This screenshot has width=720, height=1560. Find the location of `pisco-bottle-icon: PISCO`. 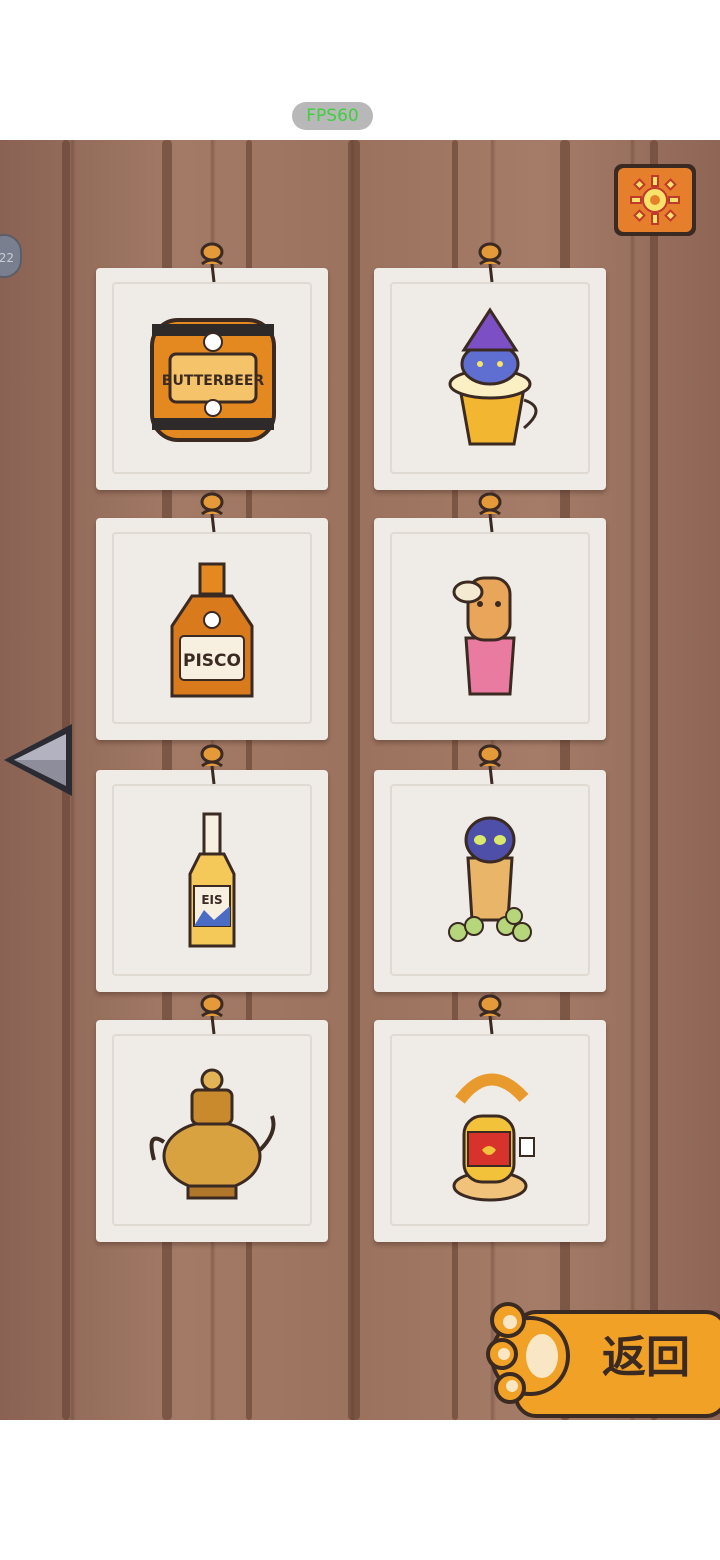

pisco-bottle-icon: PISCO is located at coordinates (212, 630).